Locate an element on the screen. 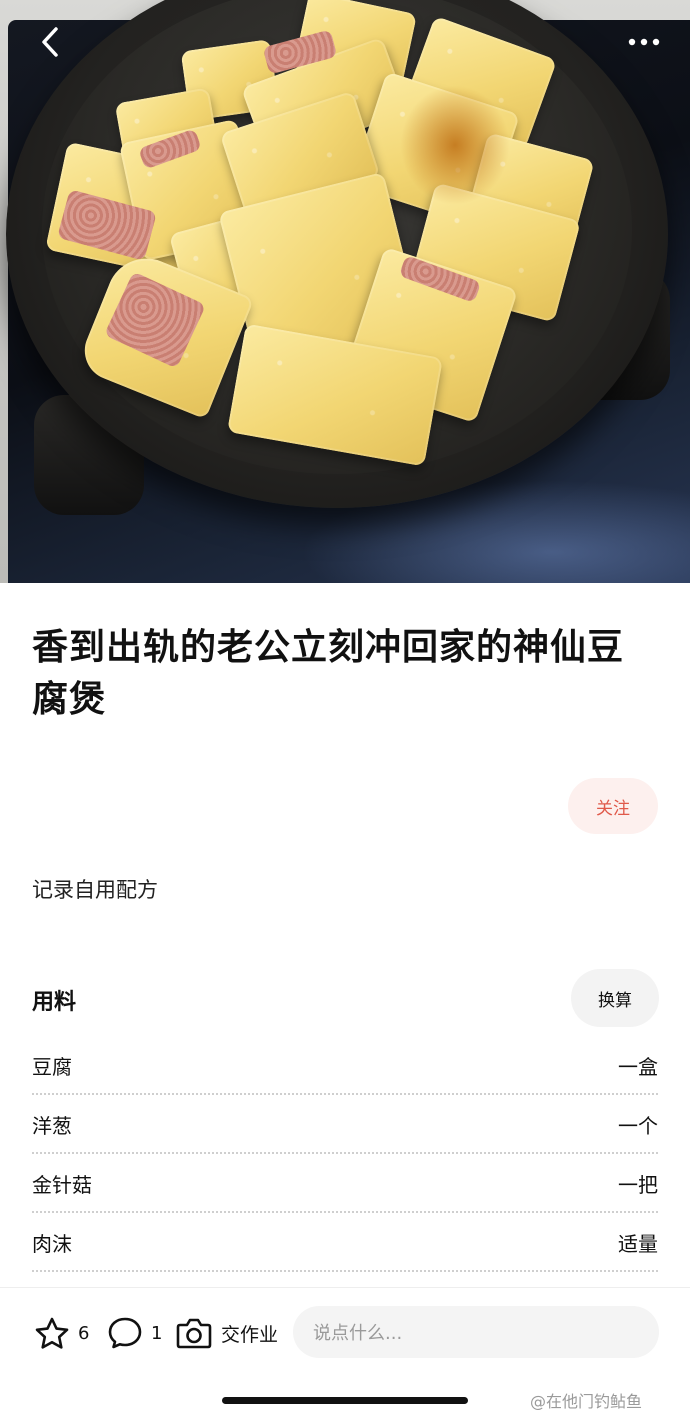 This screenshot has width=690, height=1417. chevron-left-icon is located at coordinates (50, 42).